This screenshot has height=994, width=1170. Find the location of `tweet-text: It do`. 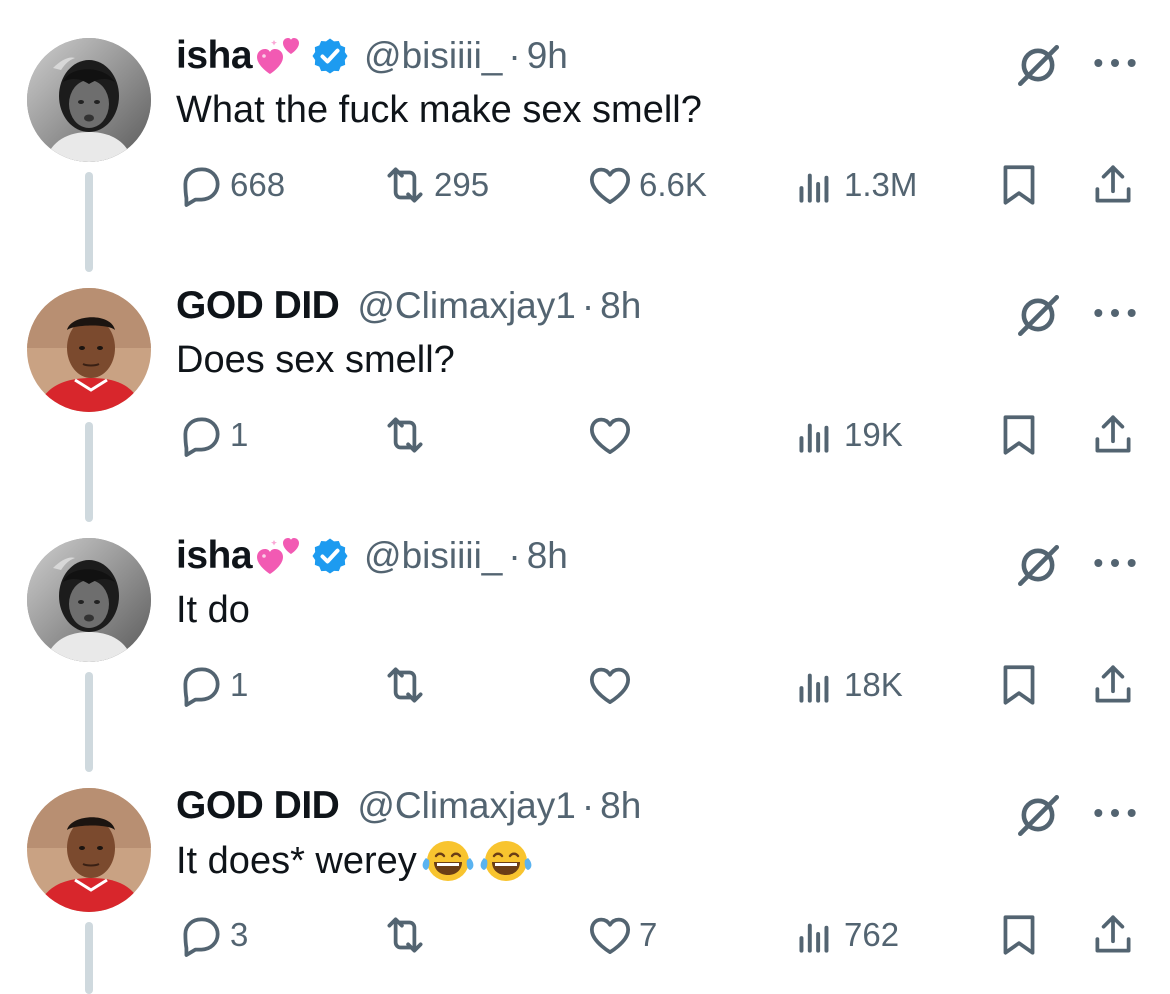

tweet-text: It do is located at coordinates (213, 610).